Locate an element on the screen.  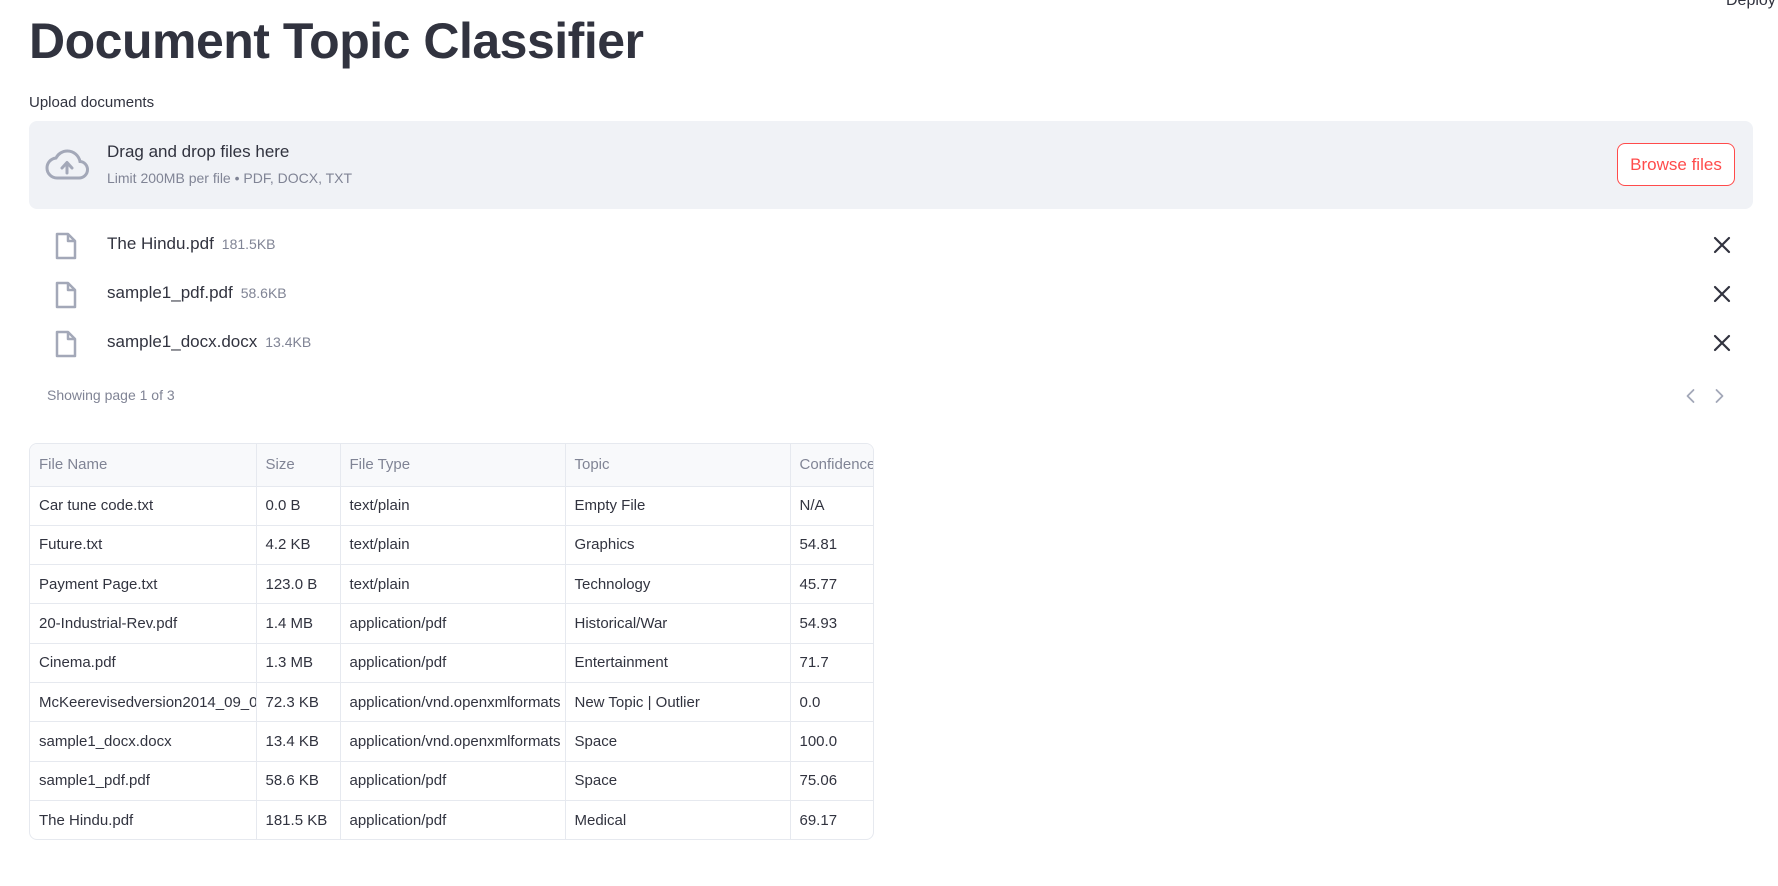
chevron-left-icon is located at coordinates (1691, 396).